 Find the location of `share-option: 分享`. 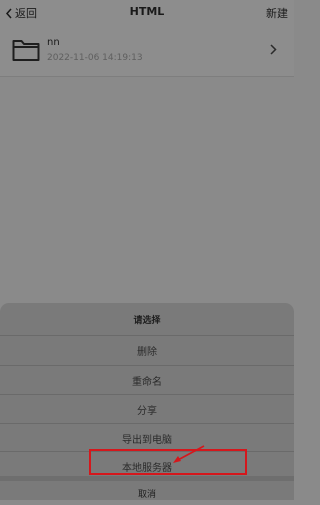

share-option: 分享 is located at coordinates (147, 409).